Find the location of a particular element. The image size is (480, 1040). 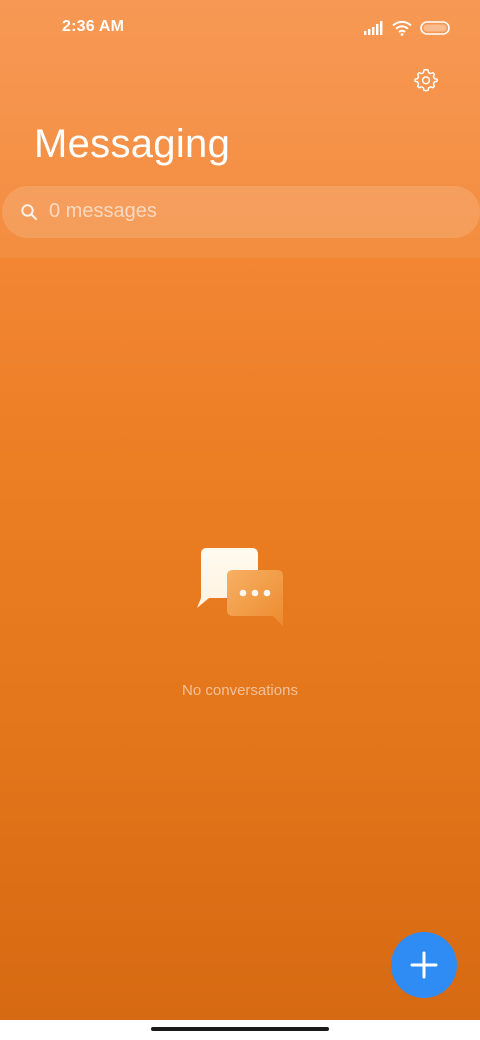

navigation-bar is located at coordinates (240, 1030).